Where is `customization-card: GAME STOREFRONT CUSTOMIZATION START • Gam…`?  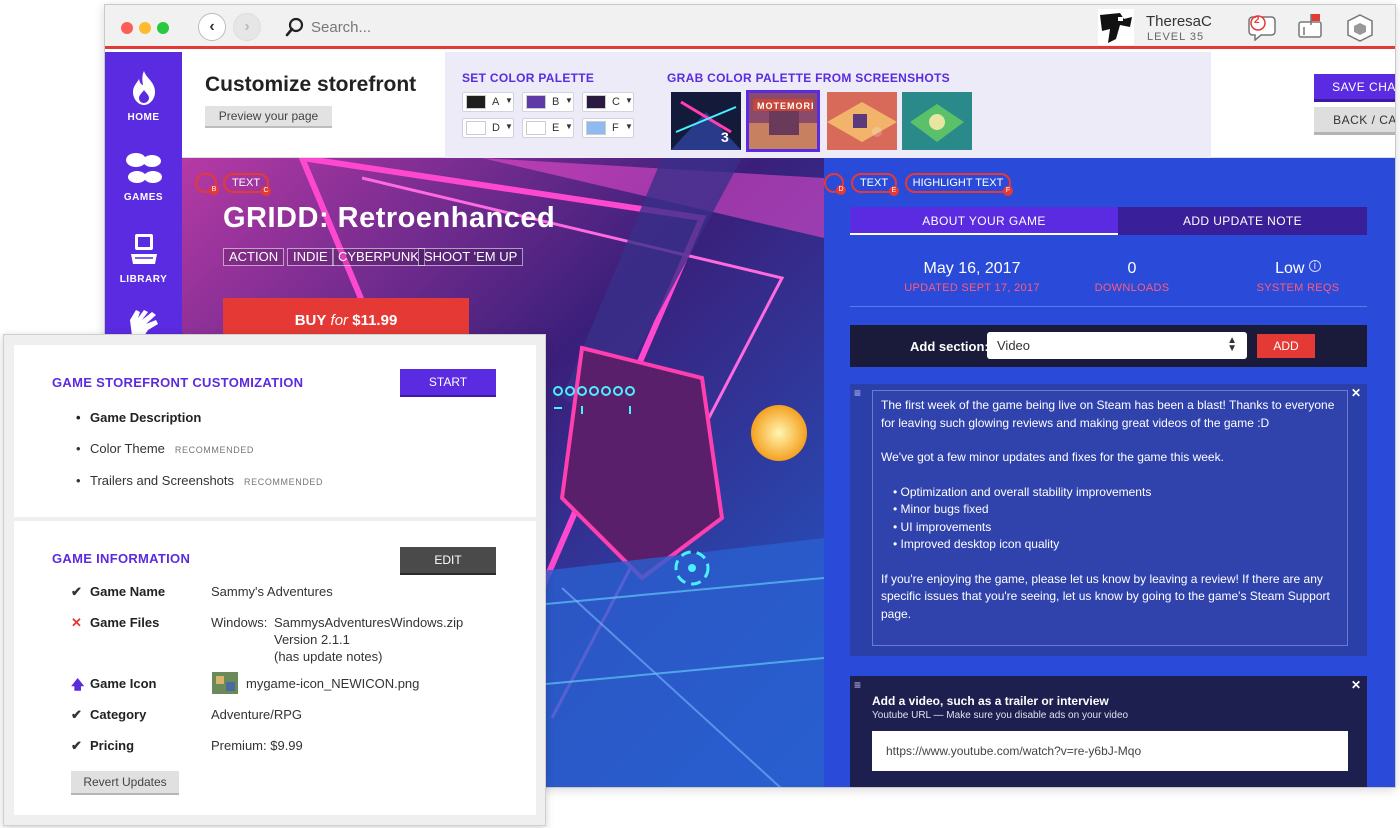
customization-card: GAME STOREFRONT CUSTOMIZATION START • Gam… is located at coordinates (275, 431).